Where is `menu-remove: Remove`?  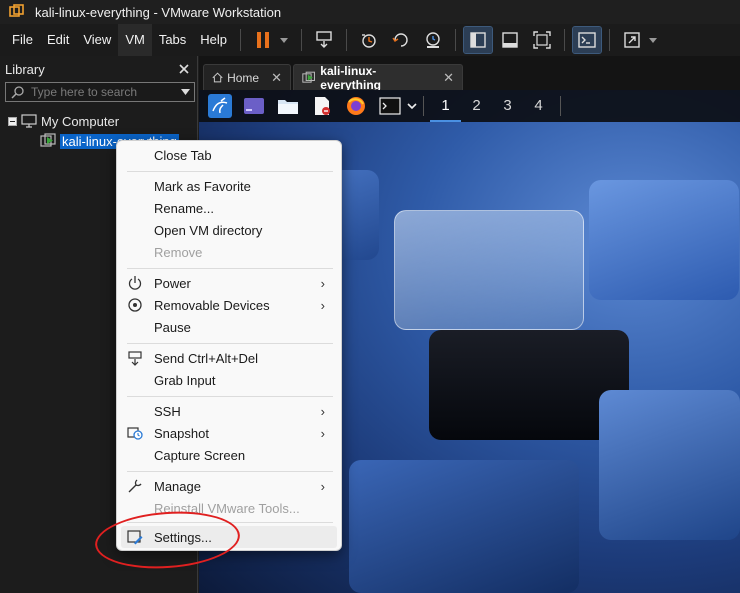
menu-remove: Remove is located at coordinates (229, 252).